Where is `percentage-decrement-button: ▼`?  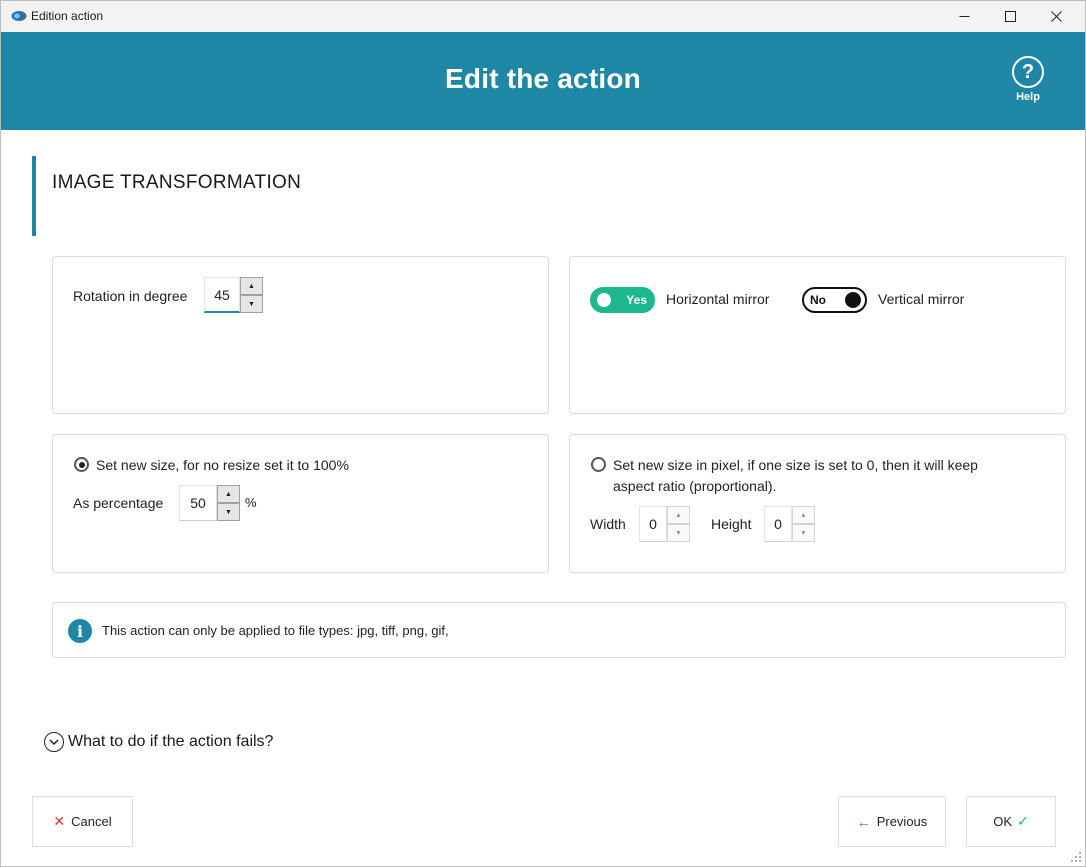
percentage-decrement-button: ▼ is located at coordinates (228, 512).